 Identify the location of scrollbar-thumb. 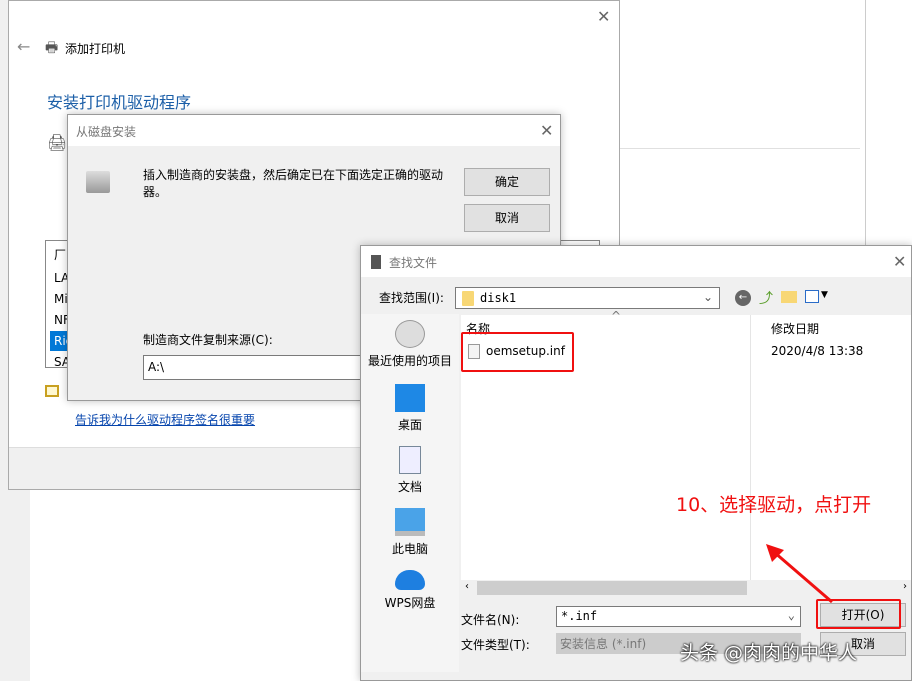
(612, 588).